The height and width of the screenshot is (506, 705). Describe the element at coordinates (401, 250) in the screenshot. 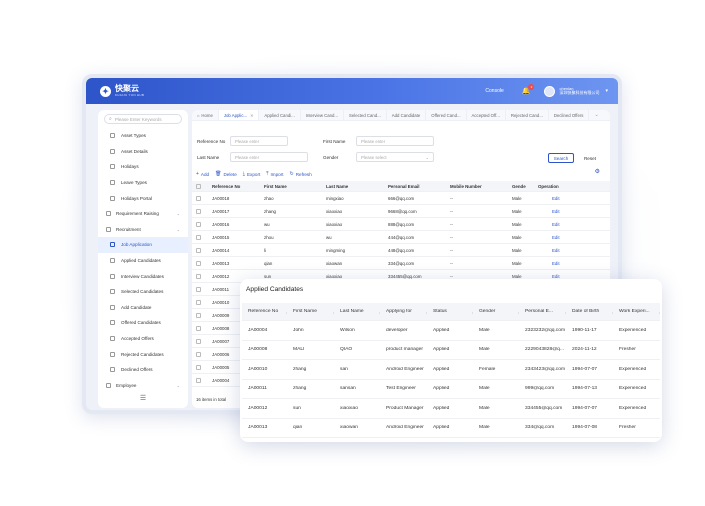

I see `table-row: JA00014 li mingming 448@qq.com -- Male Edit` at that location.